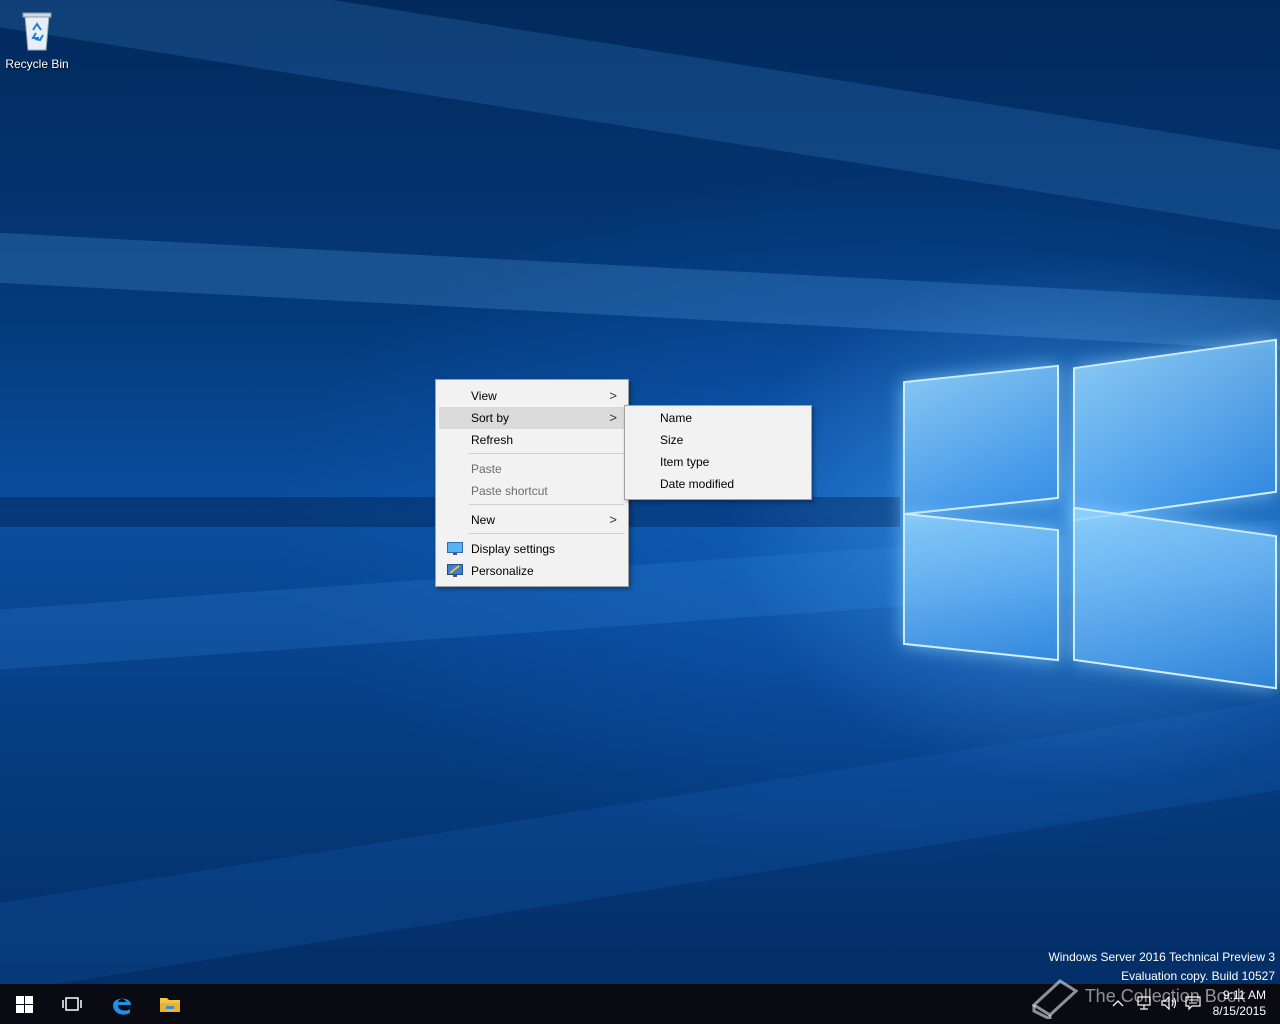  I want to click on submenu-item-date-modified: Date modified, so click(718, 484).